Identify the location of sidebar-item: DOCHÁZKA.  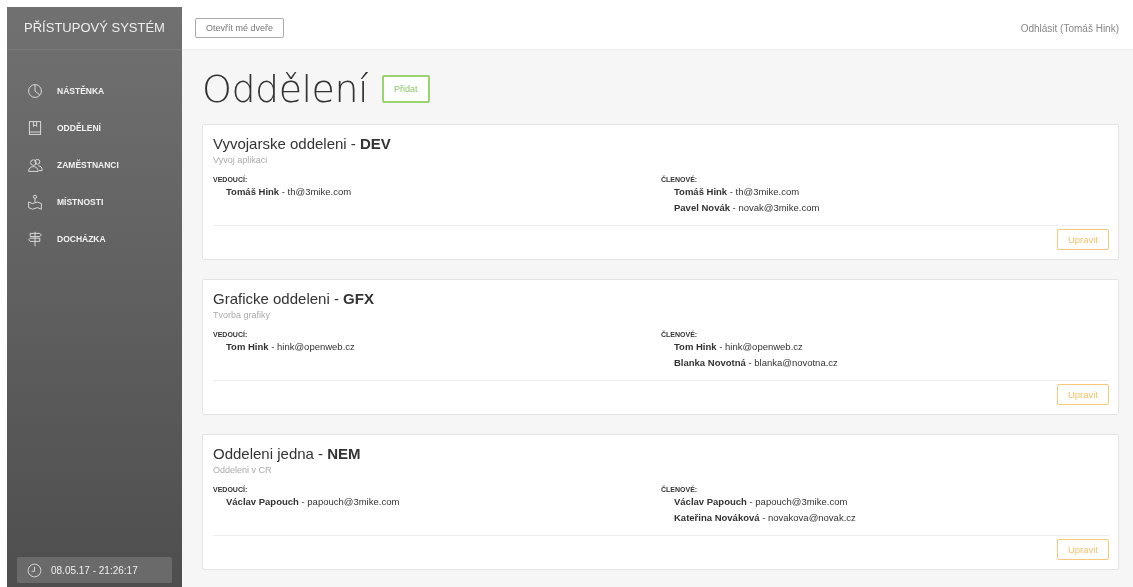
(94, 238).